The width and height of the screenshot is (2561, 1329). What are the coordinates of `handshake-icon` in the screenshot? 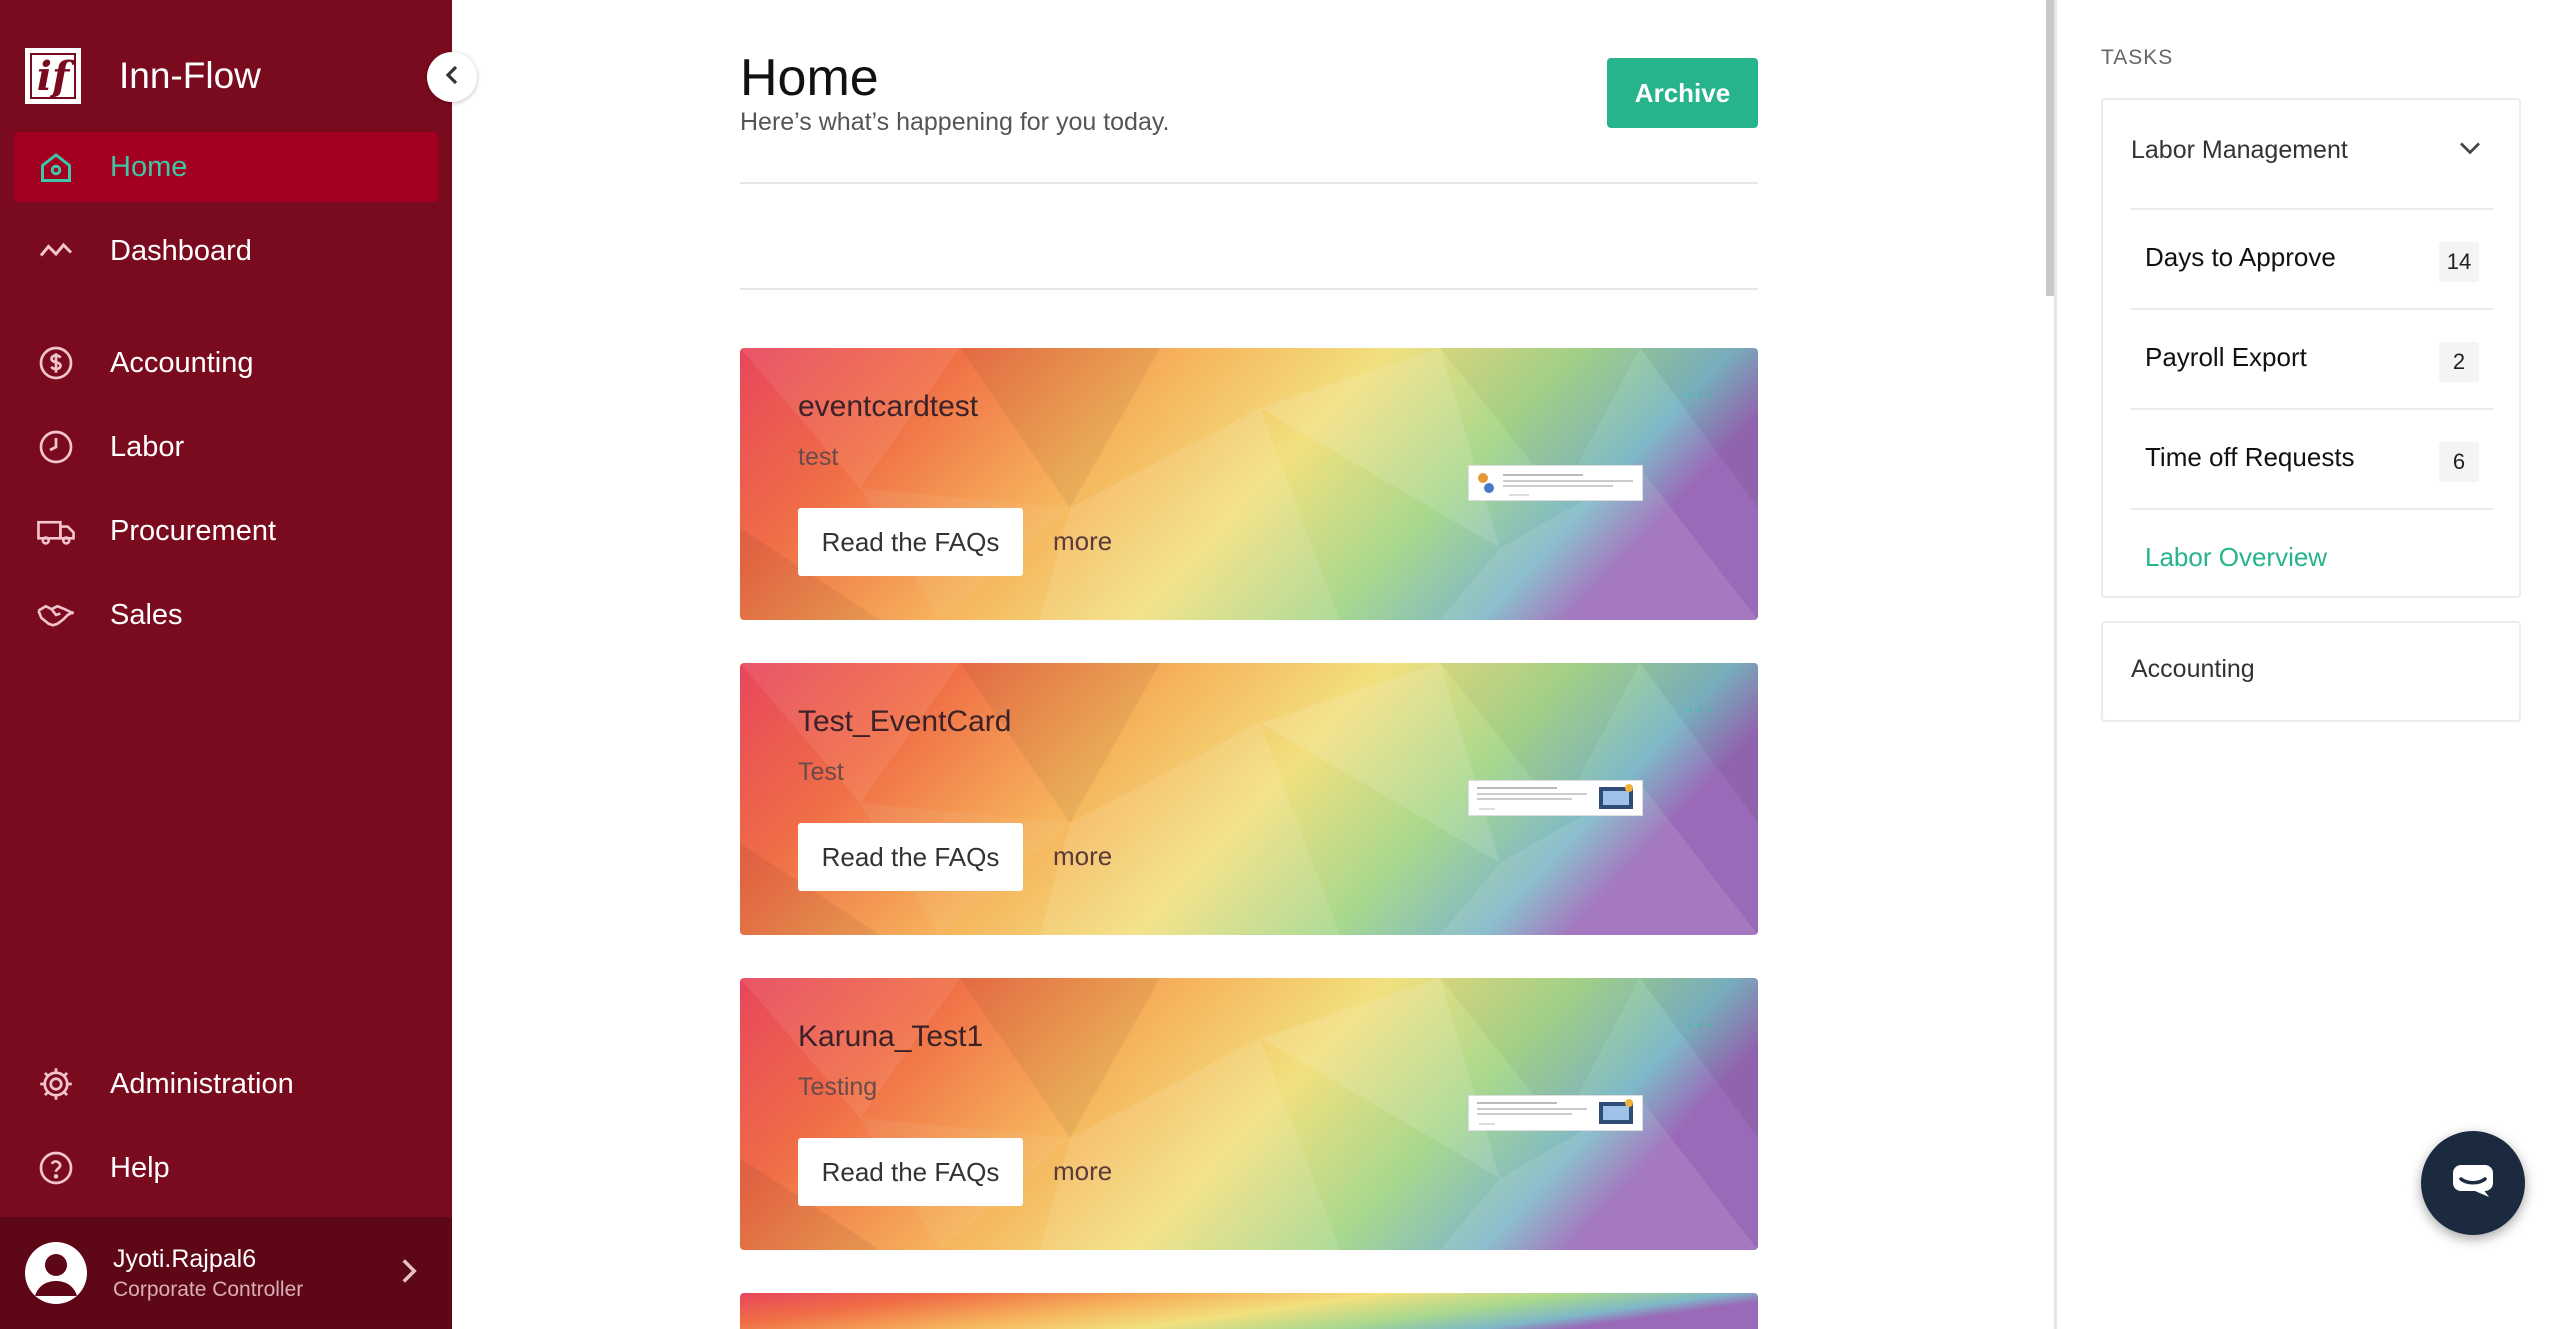 It's located at (56, 615).